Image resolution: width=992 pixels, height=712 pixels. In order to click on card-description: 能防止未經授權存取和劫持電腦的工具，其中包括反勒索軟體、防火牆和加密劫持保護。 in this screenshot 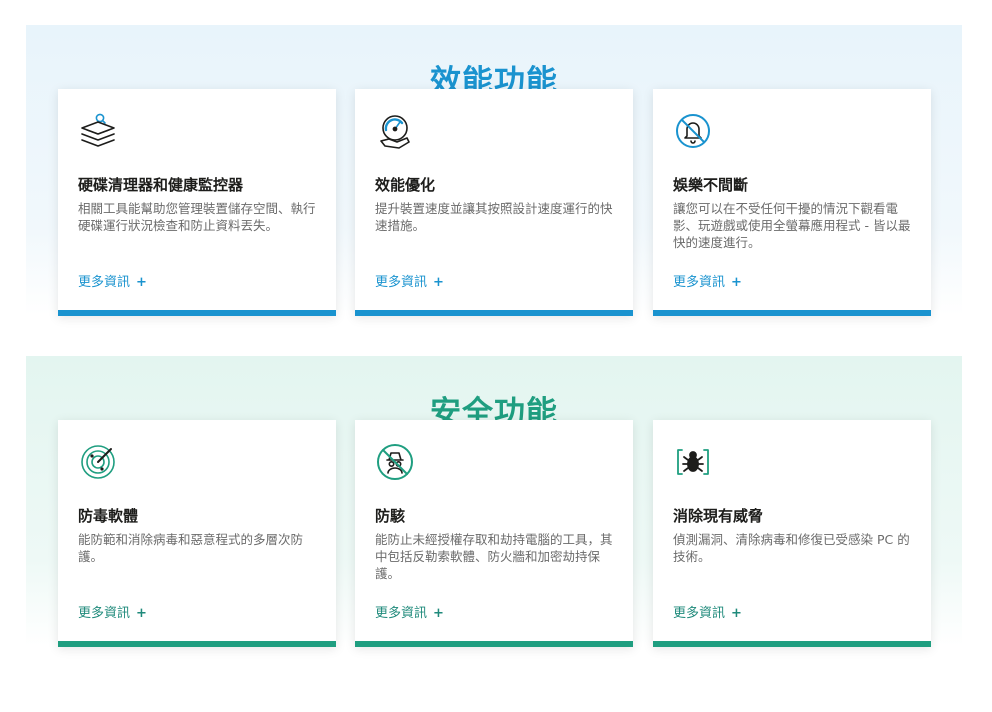, I will do `click(494, 556)`.